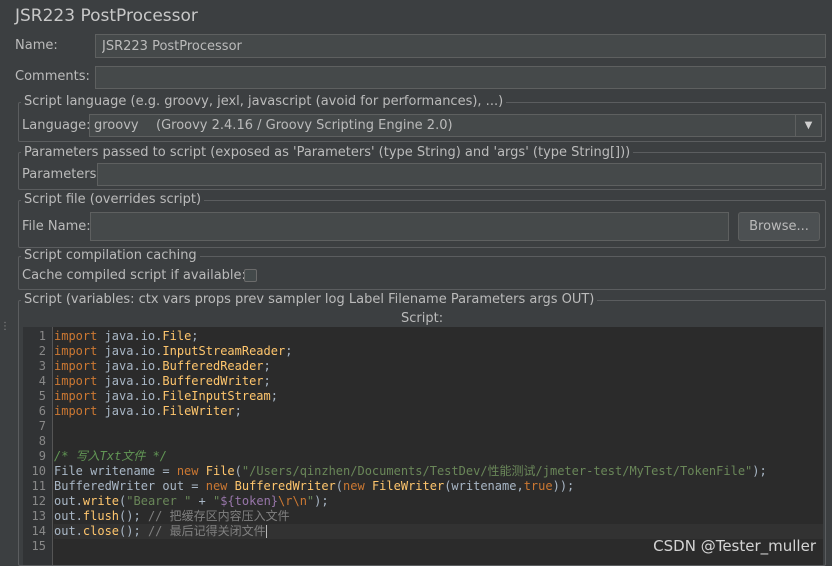 This screenshot has height=566, width=832. I want to click on name-label: Name:, so click(36, 45).